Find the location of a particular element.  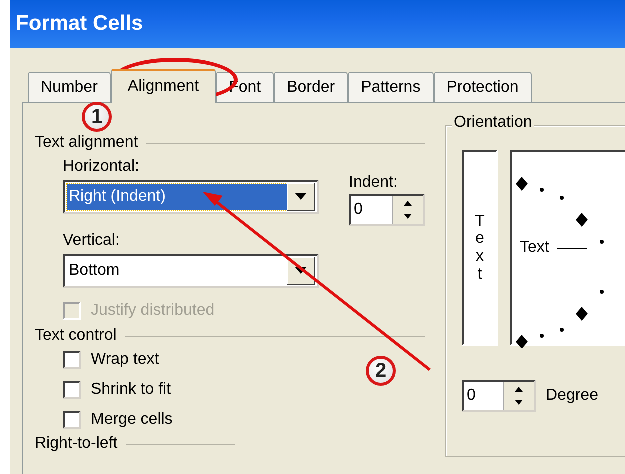

field-label: Degree is located at coordinates (572, 396).